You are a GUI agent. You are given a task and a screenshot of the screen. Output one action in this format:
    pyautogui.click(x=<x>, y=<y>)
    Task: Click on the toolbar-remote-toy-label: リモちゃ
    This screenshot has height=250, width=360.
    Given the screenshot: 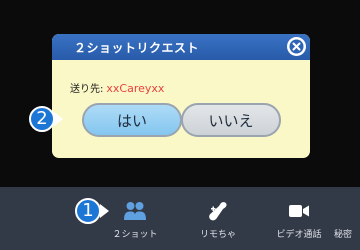 What is the action you would take?
    pyautogui.click(x=217, y=235)
    